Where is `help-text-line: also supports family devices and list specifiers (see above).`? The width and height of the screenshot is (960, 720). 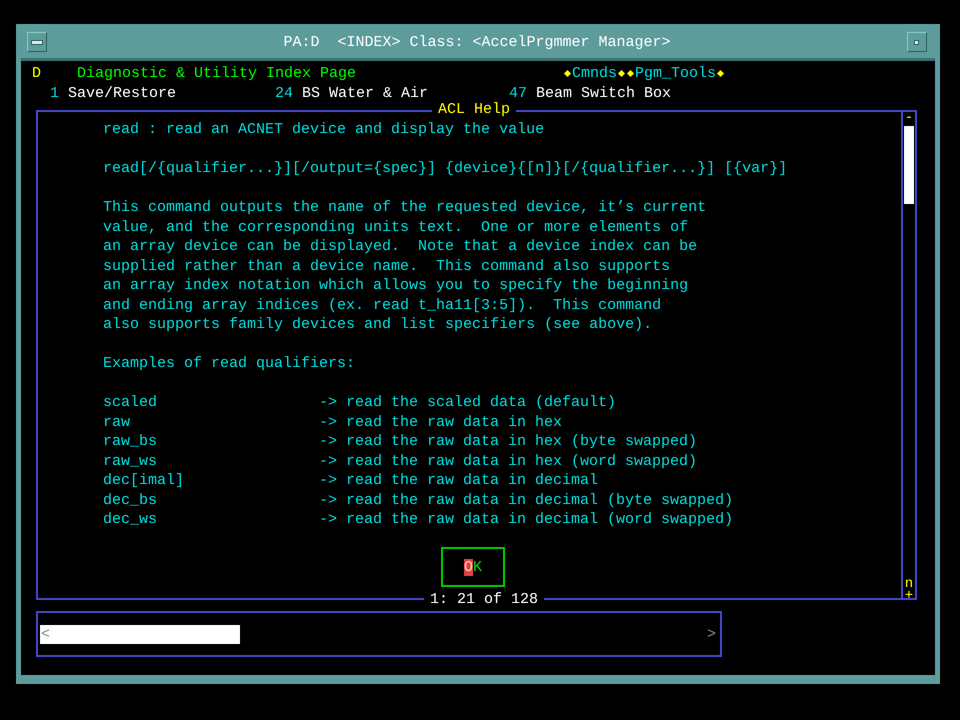 help-text-line: also supports family devices and list specifiers (see above). is located at coordinates (378, 324).